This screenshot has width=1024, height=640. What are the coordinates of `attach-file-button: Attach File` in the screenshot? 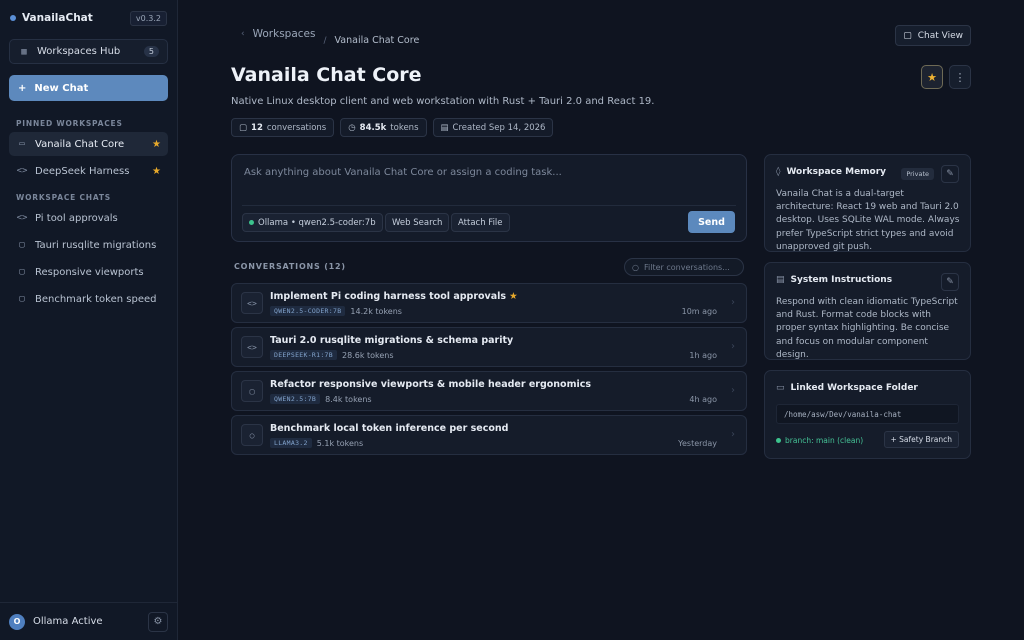 It's located at (480, 222).